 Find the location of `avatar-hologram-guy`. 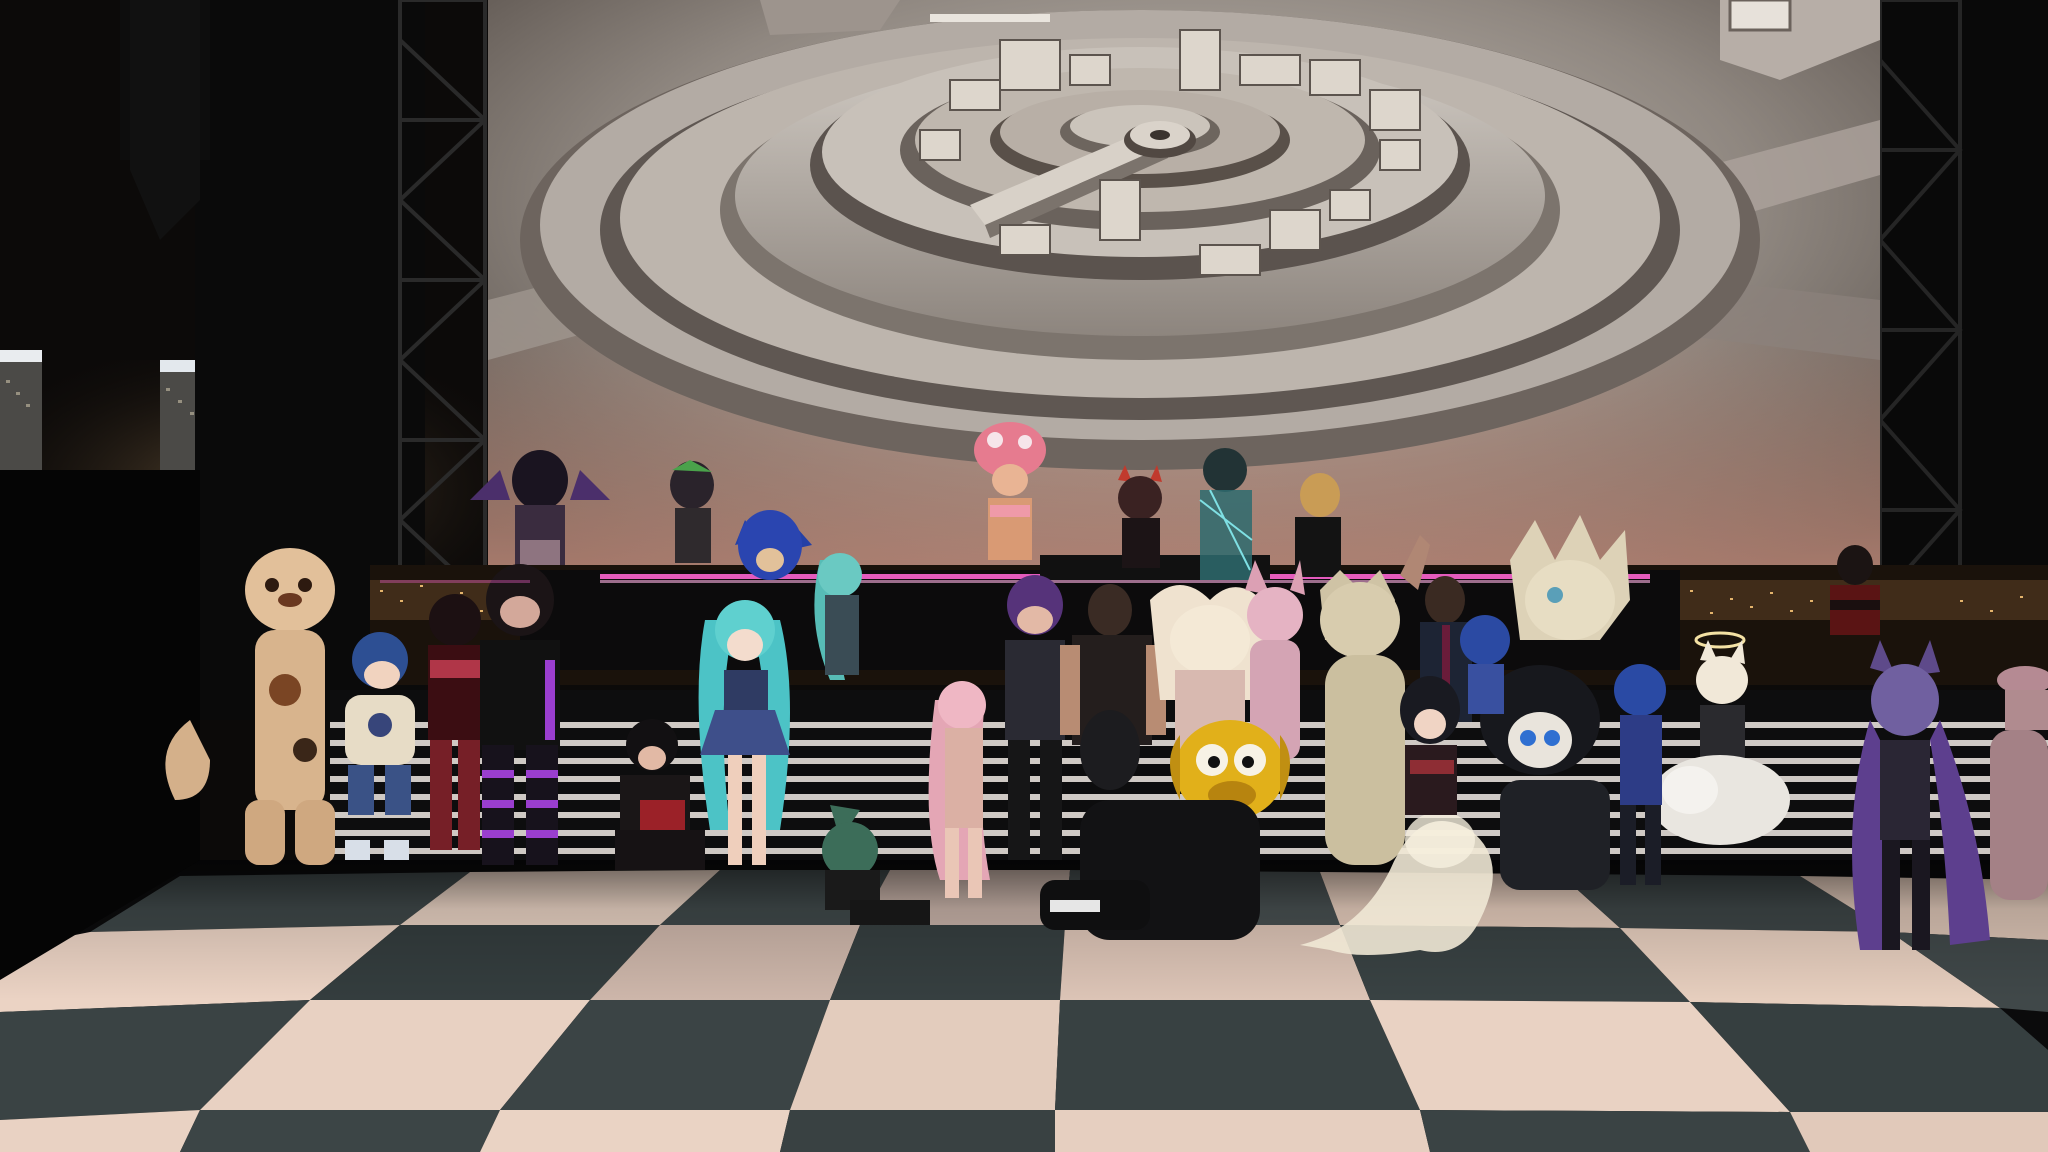

avatar-hologram-guy is located at coordinates (1226, 514).